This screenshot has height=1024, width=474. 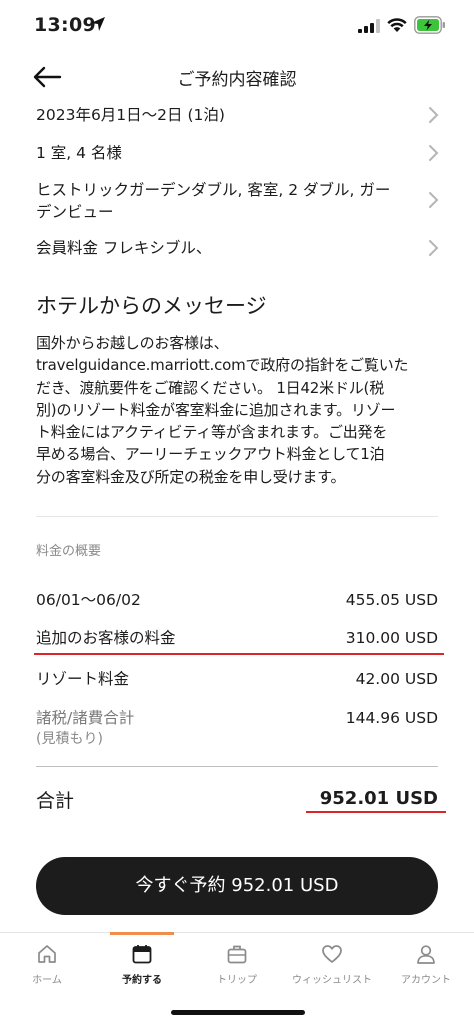 What do you see at coordinates (222, 365) in the screenshot?
I see `message-line: travelguidance.marriott.comで政府の指針をご覧いた` at bounding box center [222, 365].